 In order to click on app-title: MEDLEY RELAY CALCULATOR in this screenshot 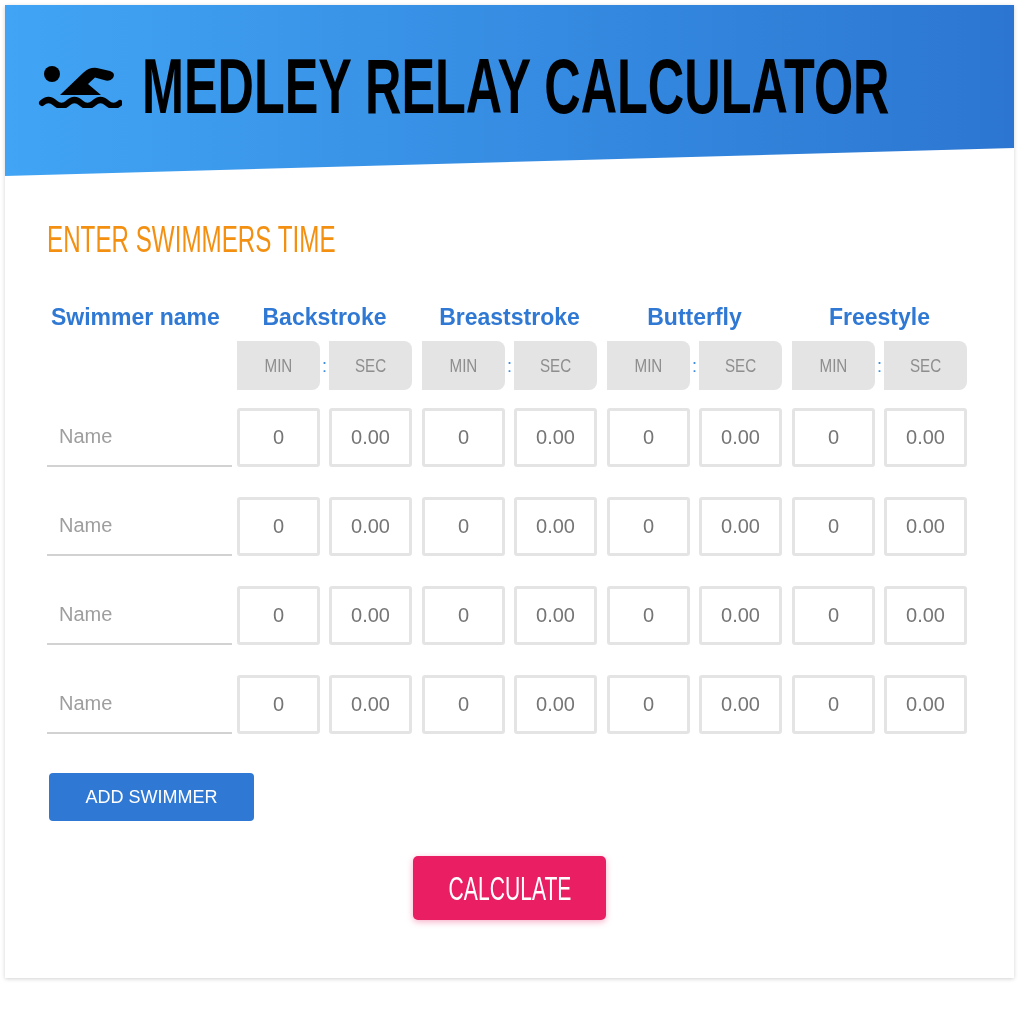, I will do `click(516, 85)`.